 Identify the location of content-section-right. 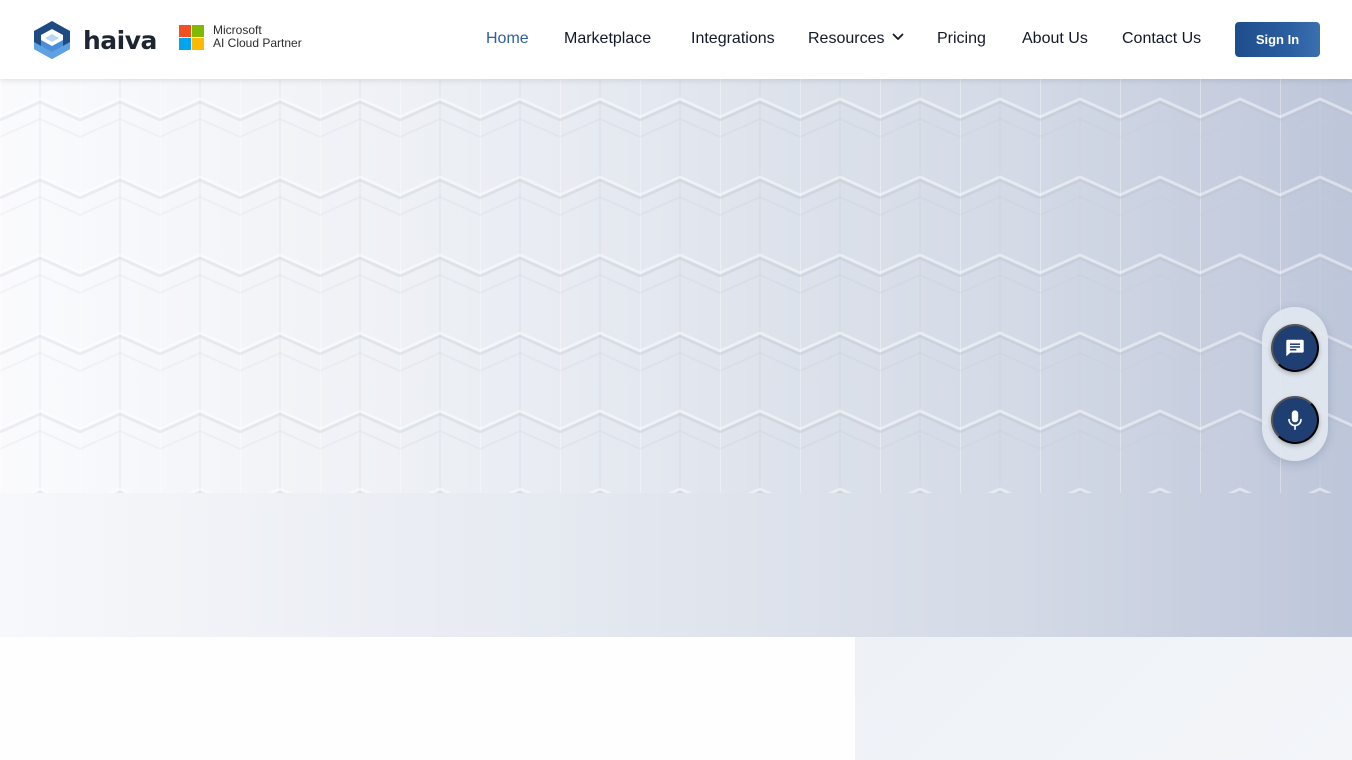
(1103, 698).